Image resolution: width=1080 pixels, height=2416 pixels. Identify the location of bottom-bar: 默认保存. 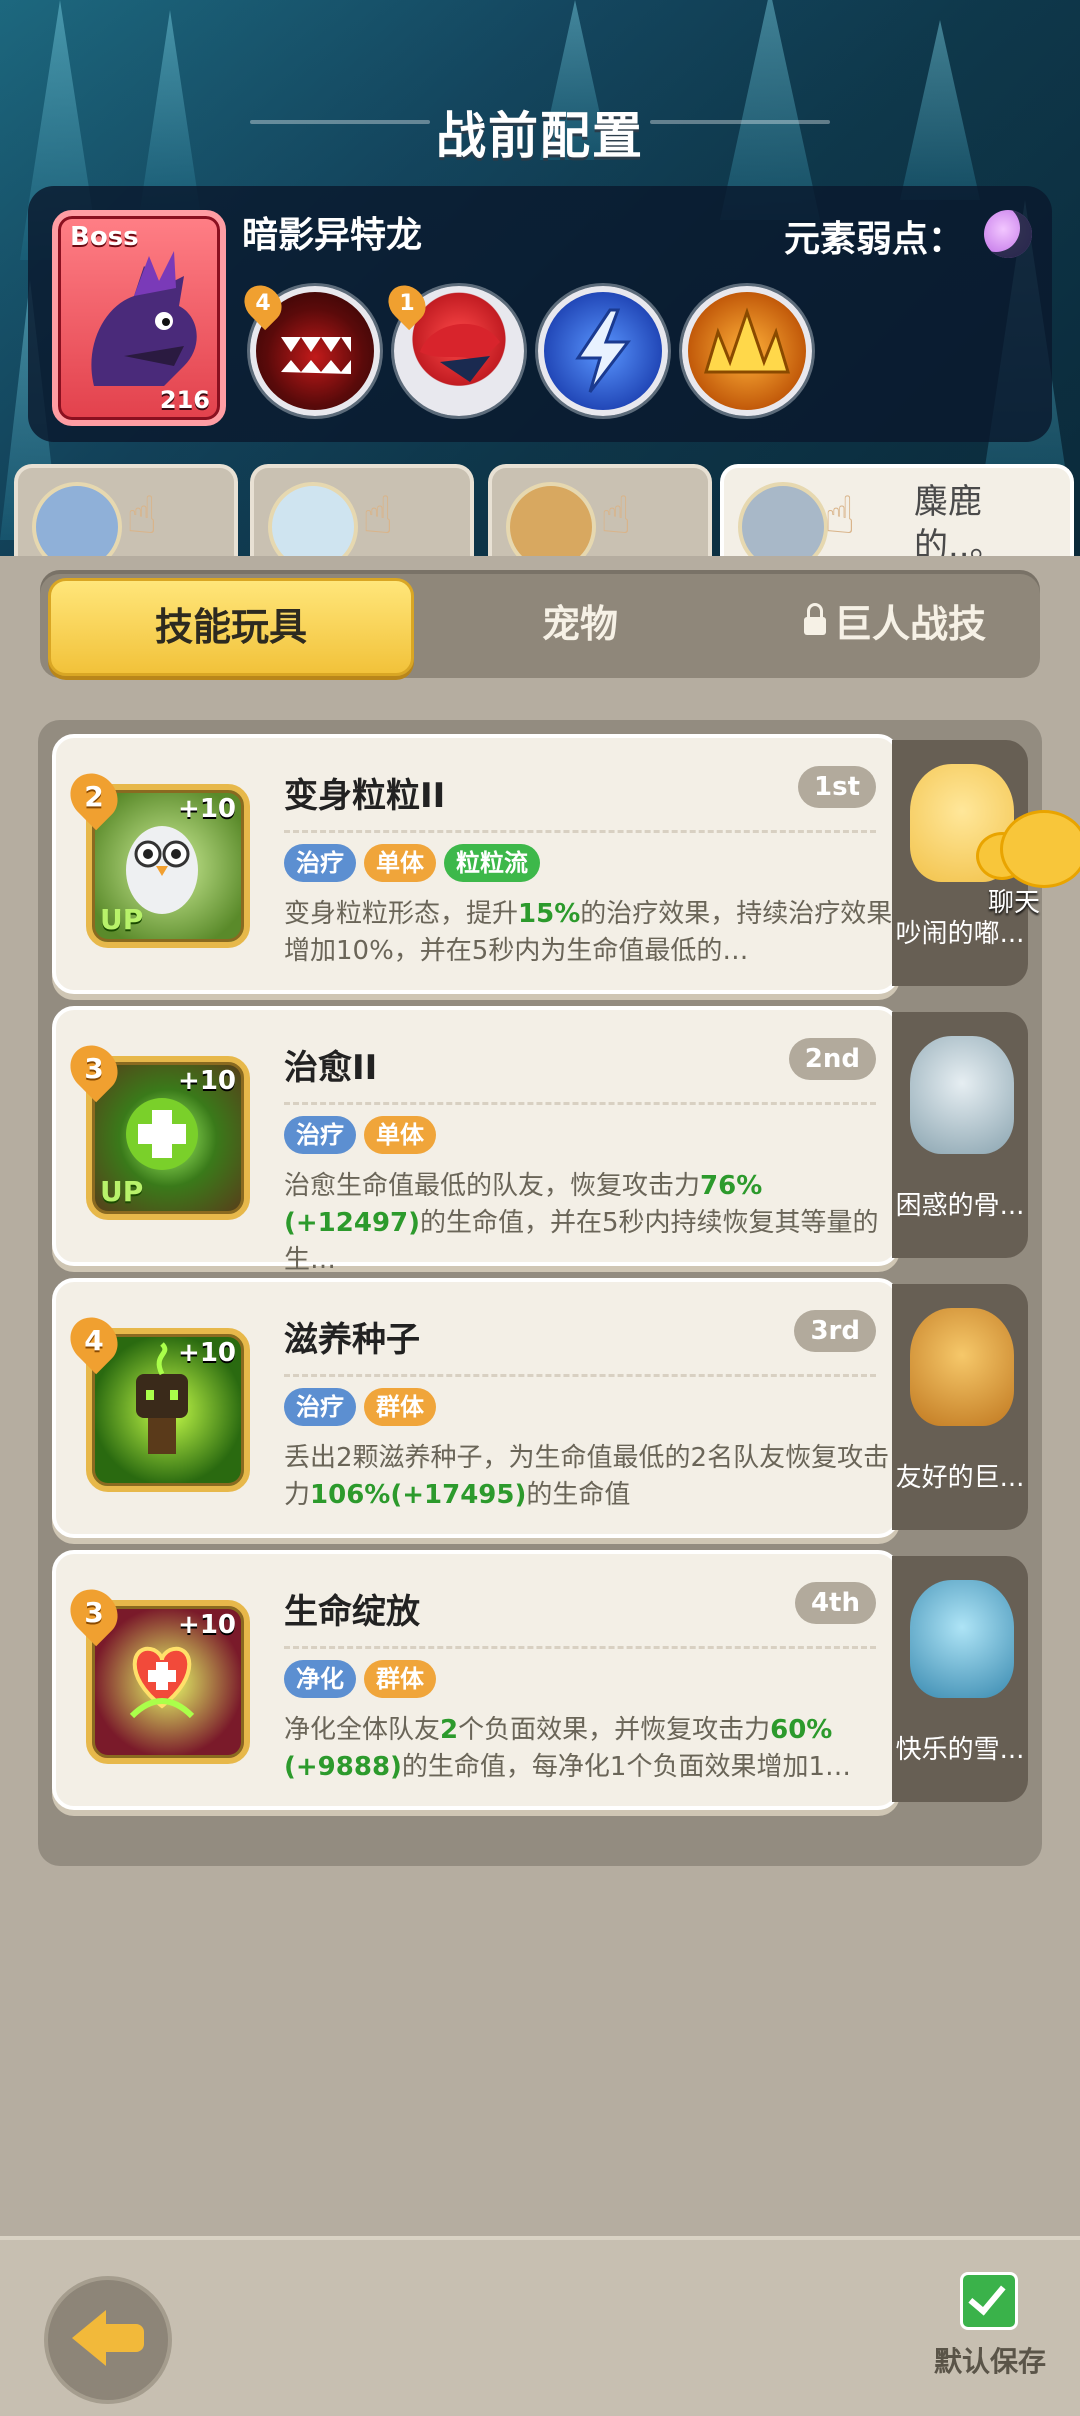
(540, 2326).